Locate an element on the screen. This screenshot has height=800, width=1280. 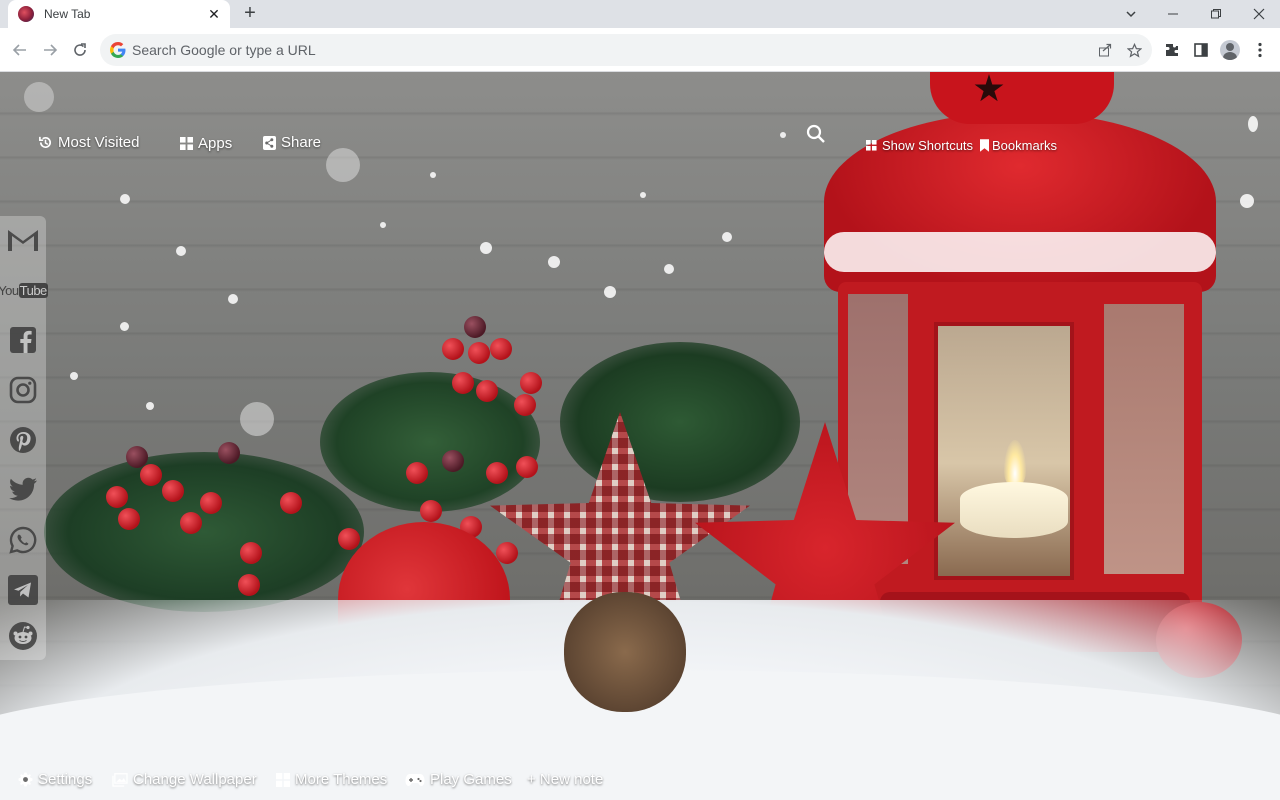
forward-icon is located at coordinates (50, 50).